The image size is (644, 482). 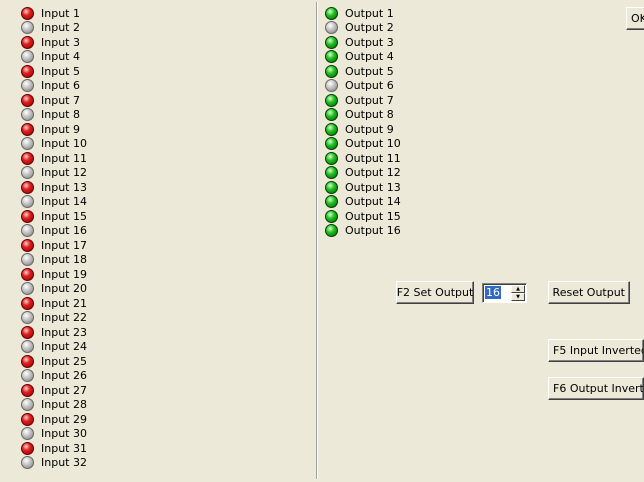 What do you see at coordinates (369, 115) in the screenshot?
I see `output-row-label: Output 8` at bounding box center [369, 115].